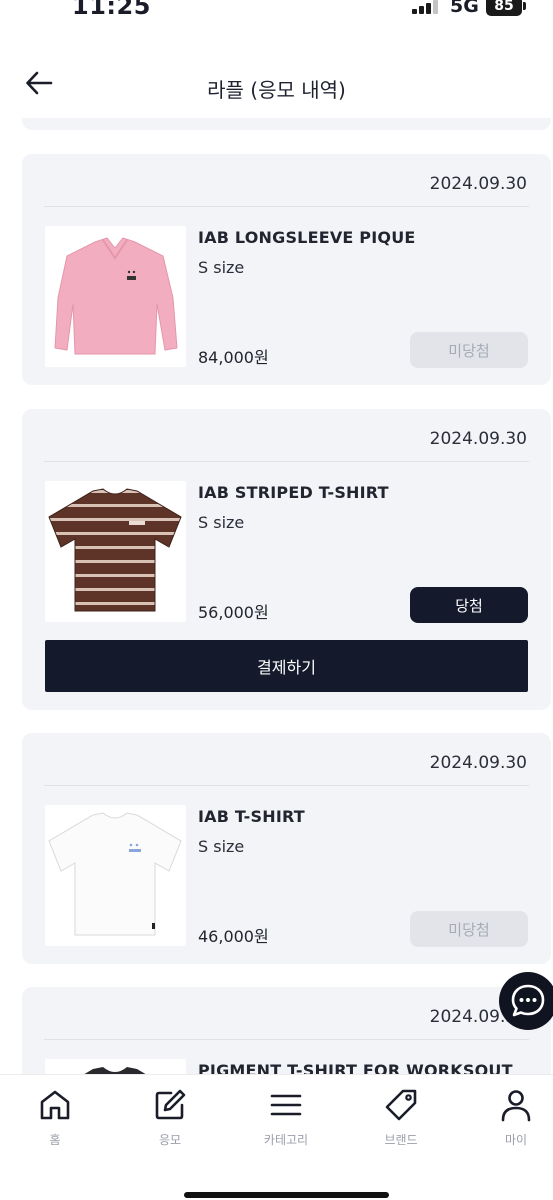  Describe the element at coordinates (286, 1105) in the screenshot. I see `menu-icon` at that location.